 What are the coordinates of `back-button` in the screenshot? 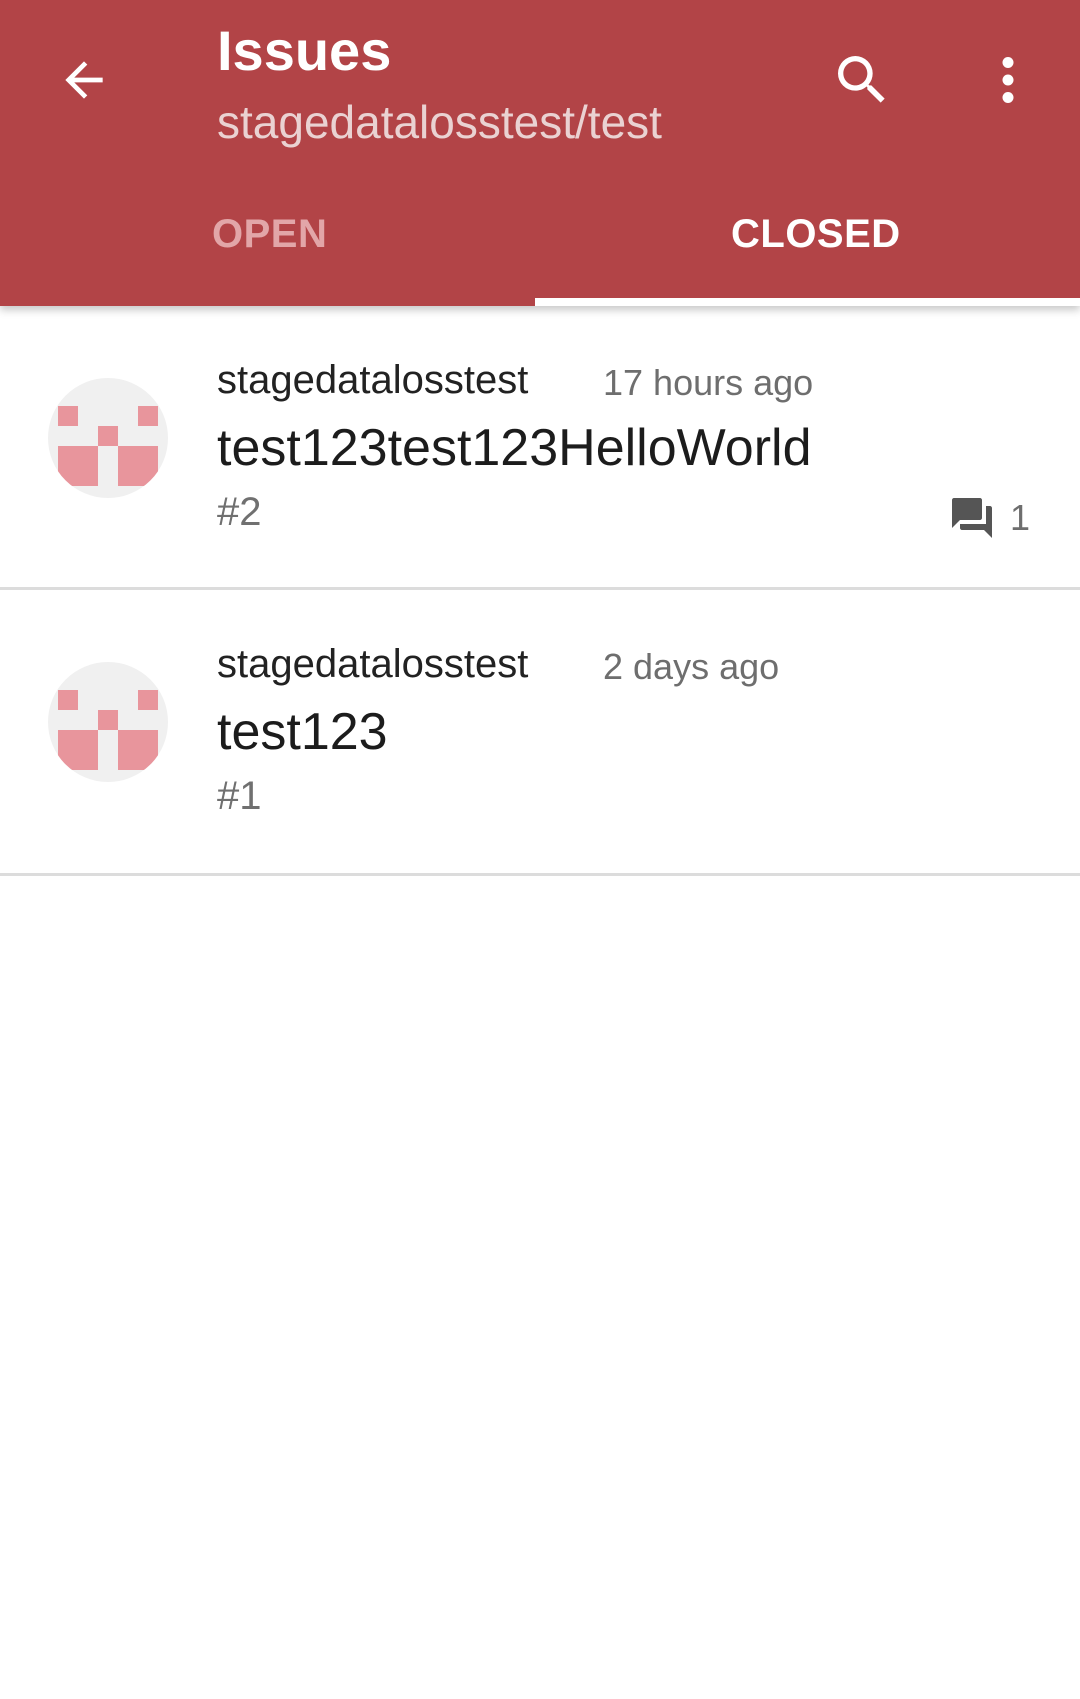 It's located at (84, 80).